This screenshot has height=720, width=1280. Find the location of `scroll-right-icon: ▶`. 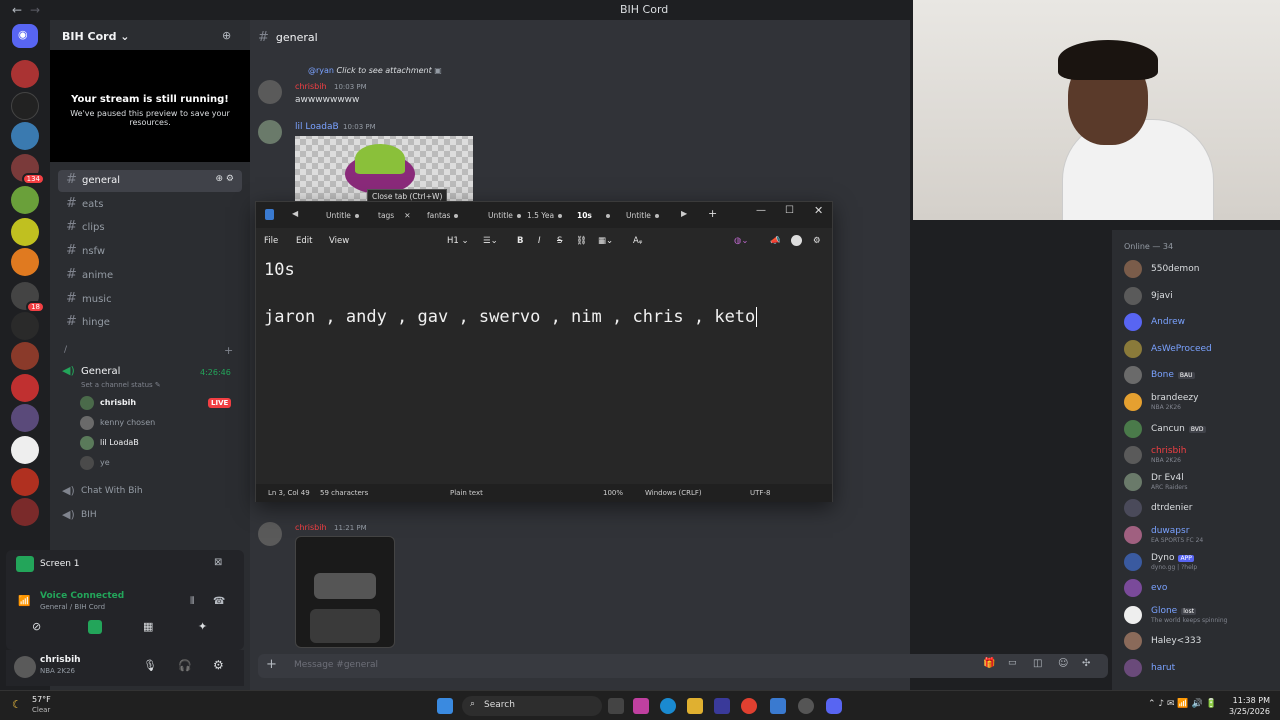

scroll-right-icon: ▶ is located at coordinates (684, 213).